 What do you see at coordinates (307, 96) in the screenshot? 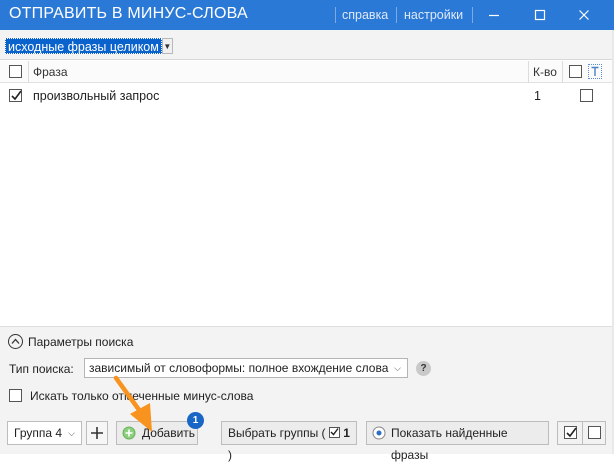
I see `table-row: произвольный запрос 1` at bounding box center [307, 96].